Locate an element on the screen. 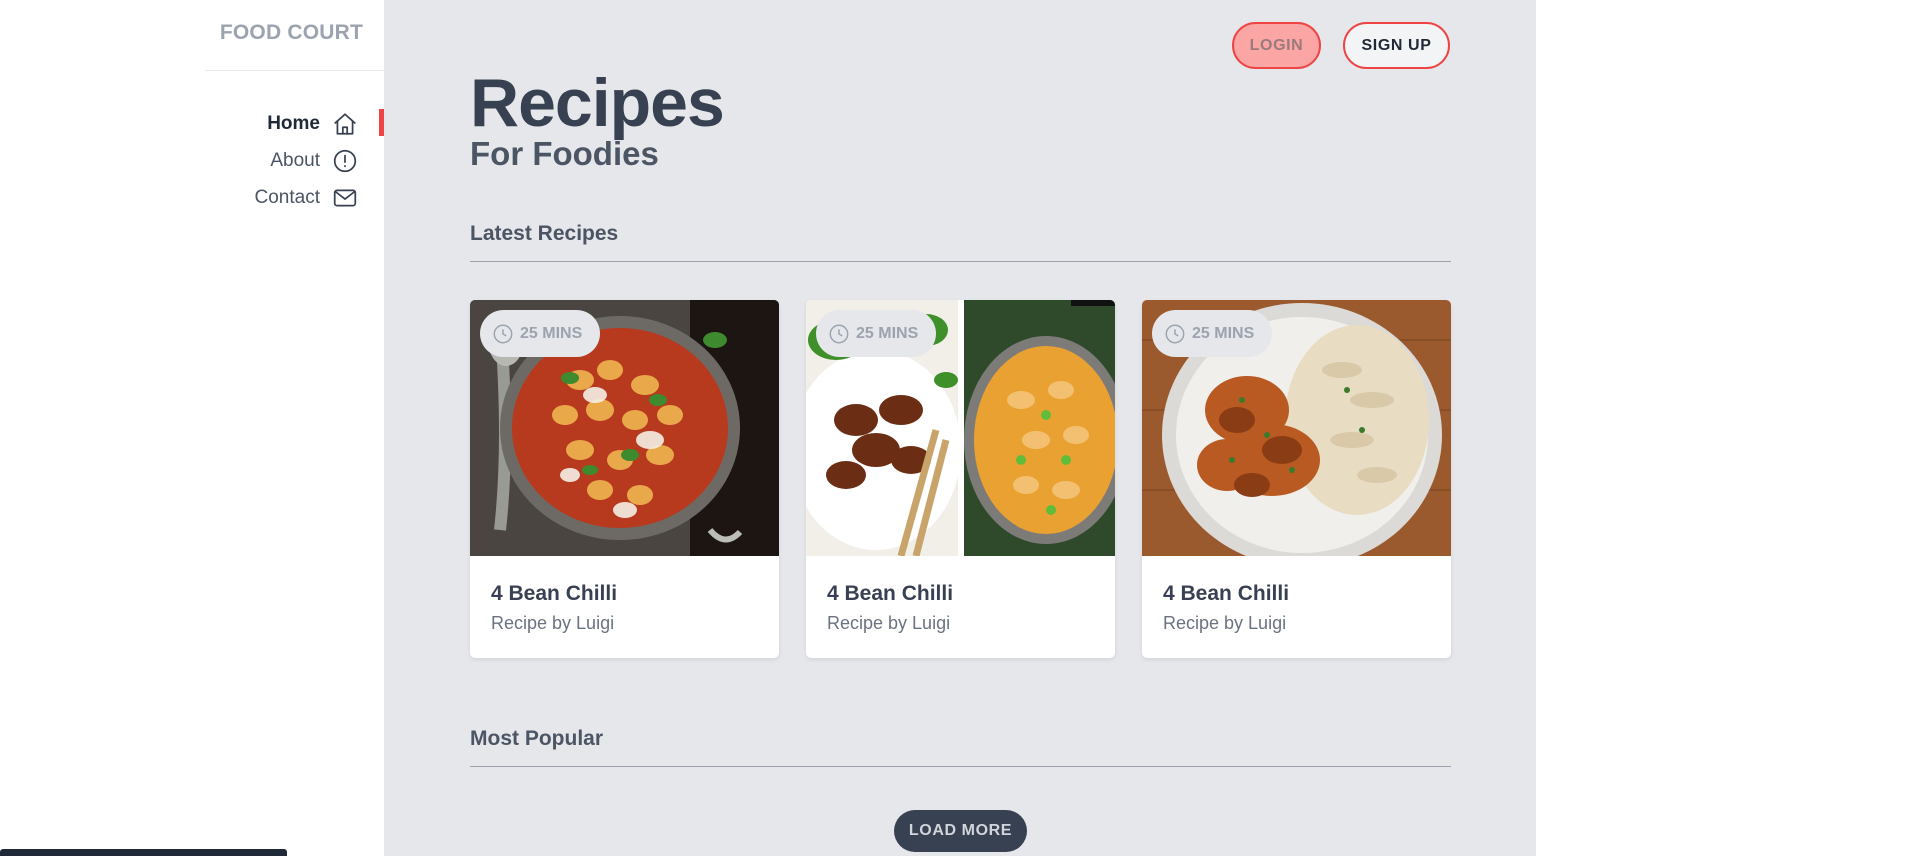 The width and height of the screenshot is (1920, 856). login-button: LOGIN is located at coordinates (1276, 45).